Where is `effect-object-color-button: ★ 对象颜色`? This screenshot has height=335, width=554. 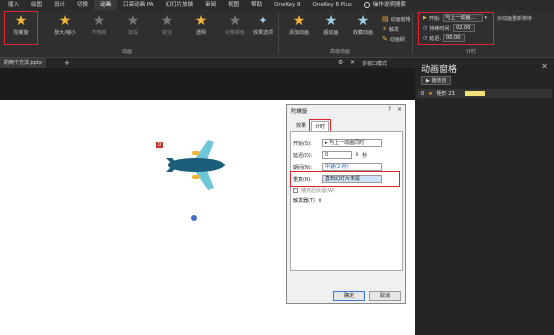 effect-object-color-button: ★ 对象颜色 is located at coordinates (235, 29).